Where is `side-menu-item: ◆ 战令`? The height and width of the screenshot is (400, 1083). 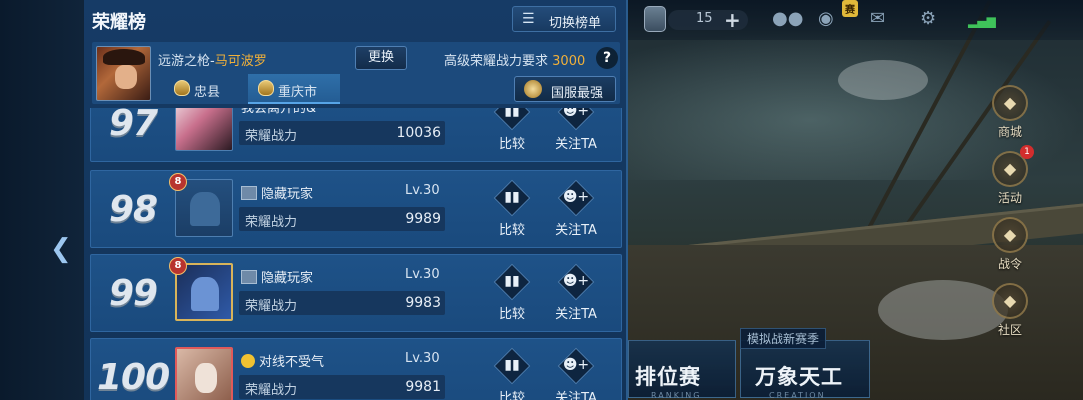 side-menu-item: ◆ 战令 is located at coordinates (1010, 250).